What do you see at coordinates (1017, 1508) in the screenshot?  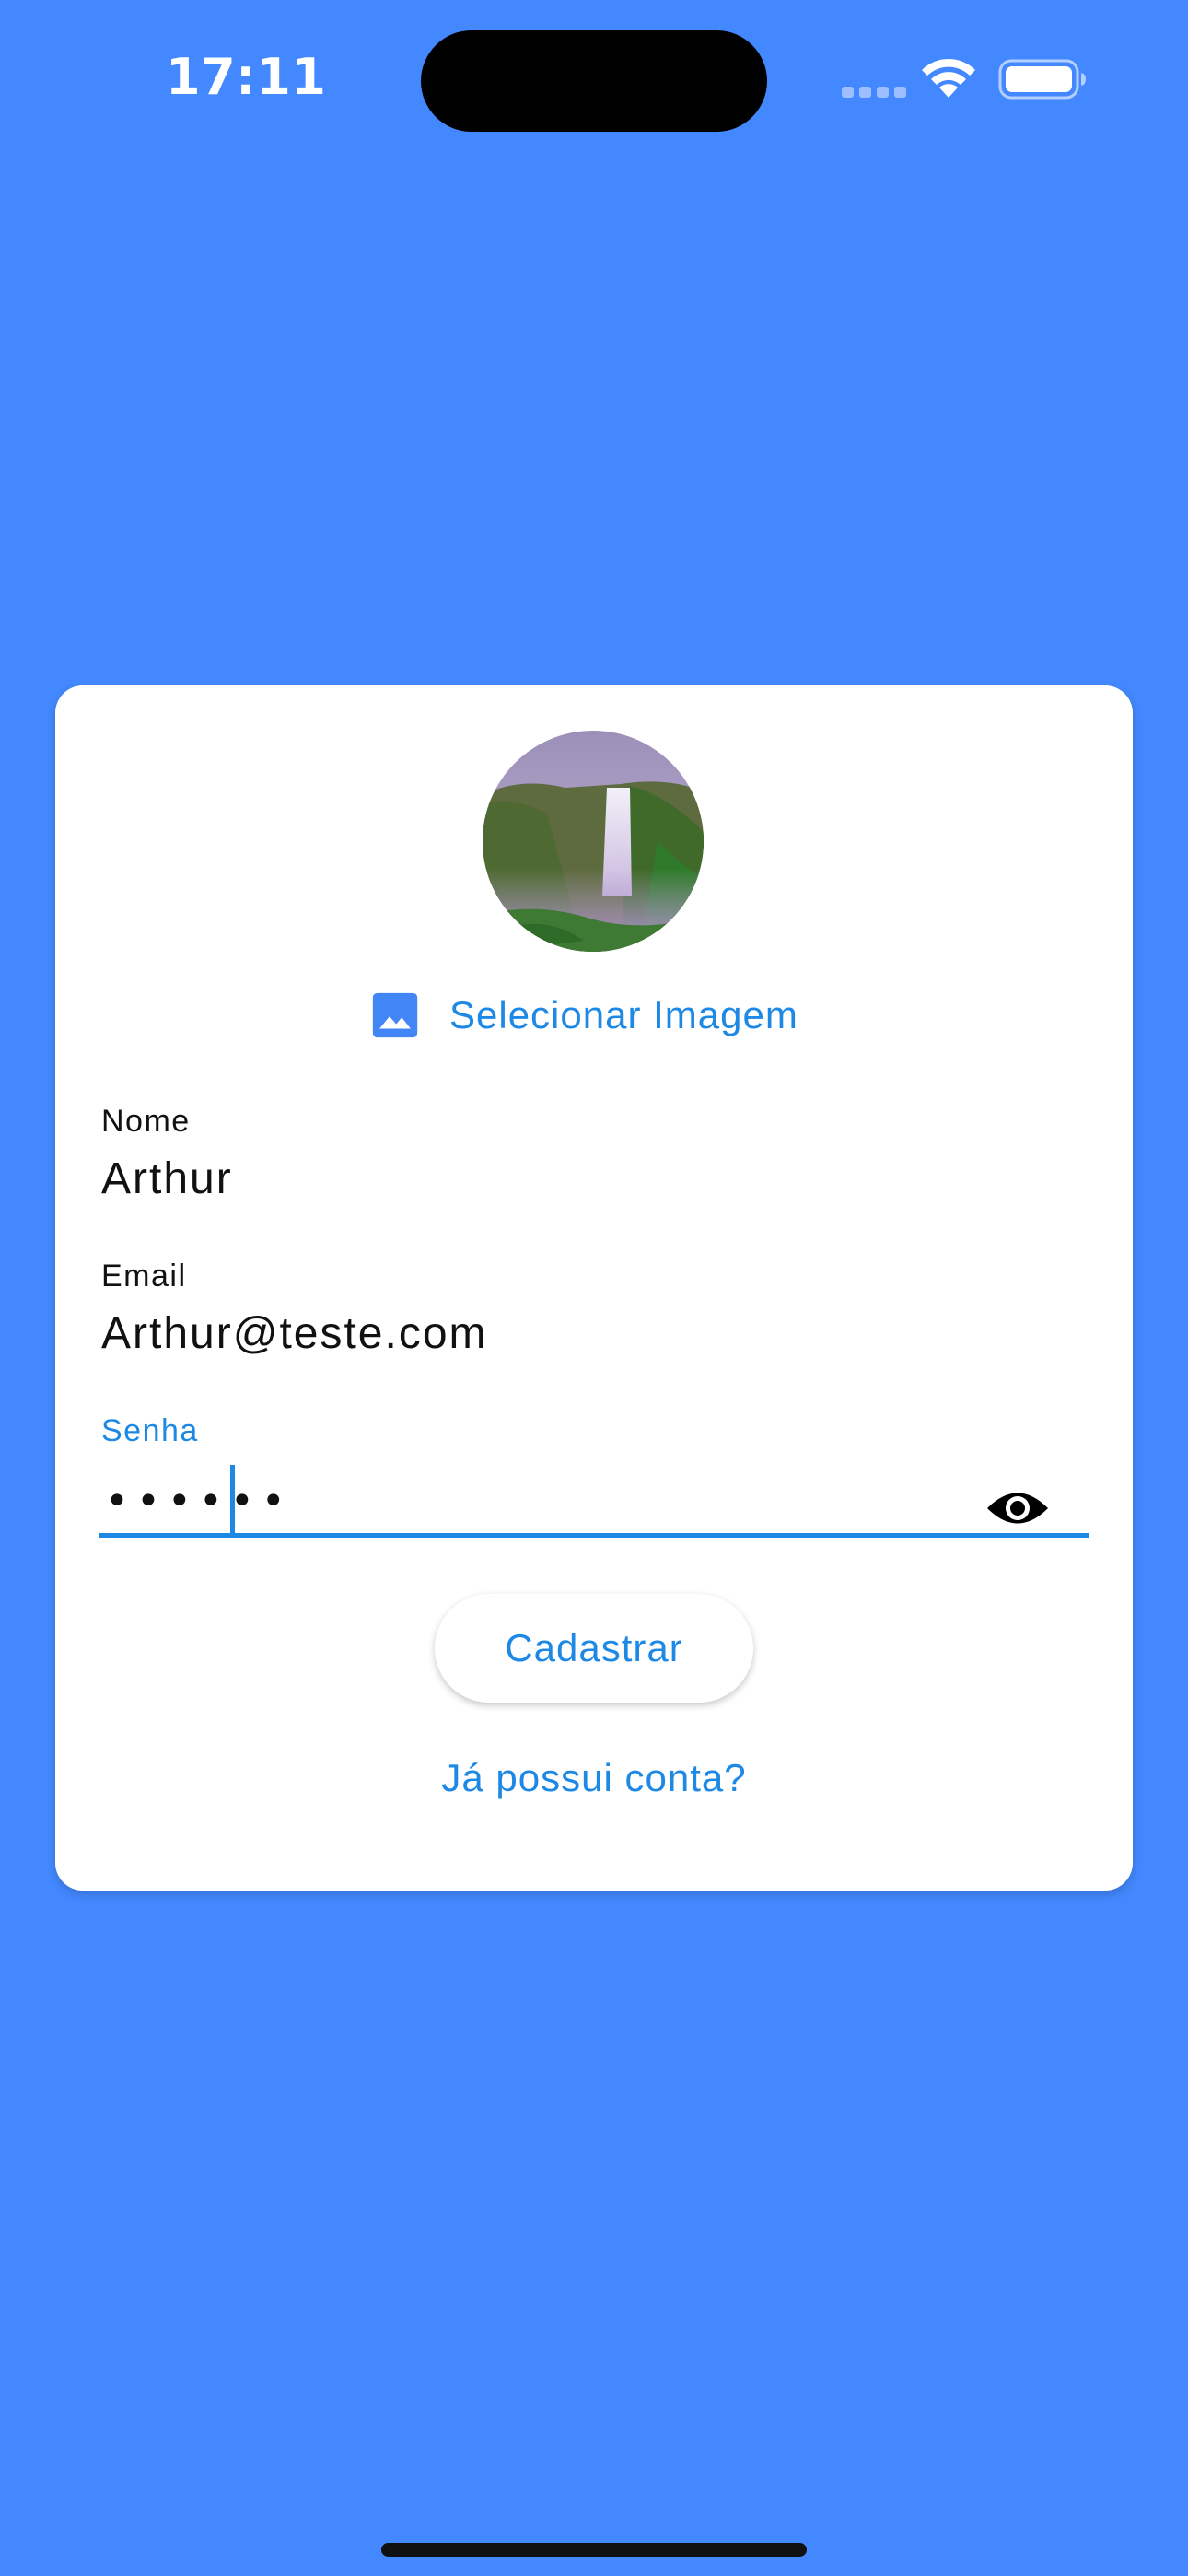 I see `eye-icon` at bounding box center [1017, 1508].